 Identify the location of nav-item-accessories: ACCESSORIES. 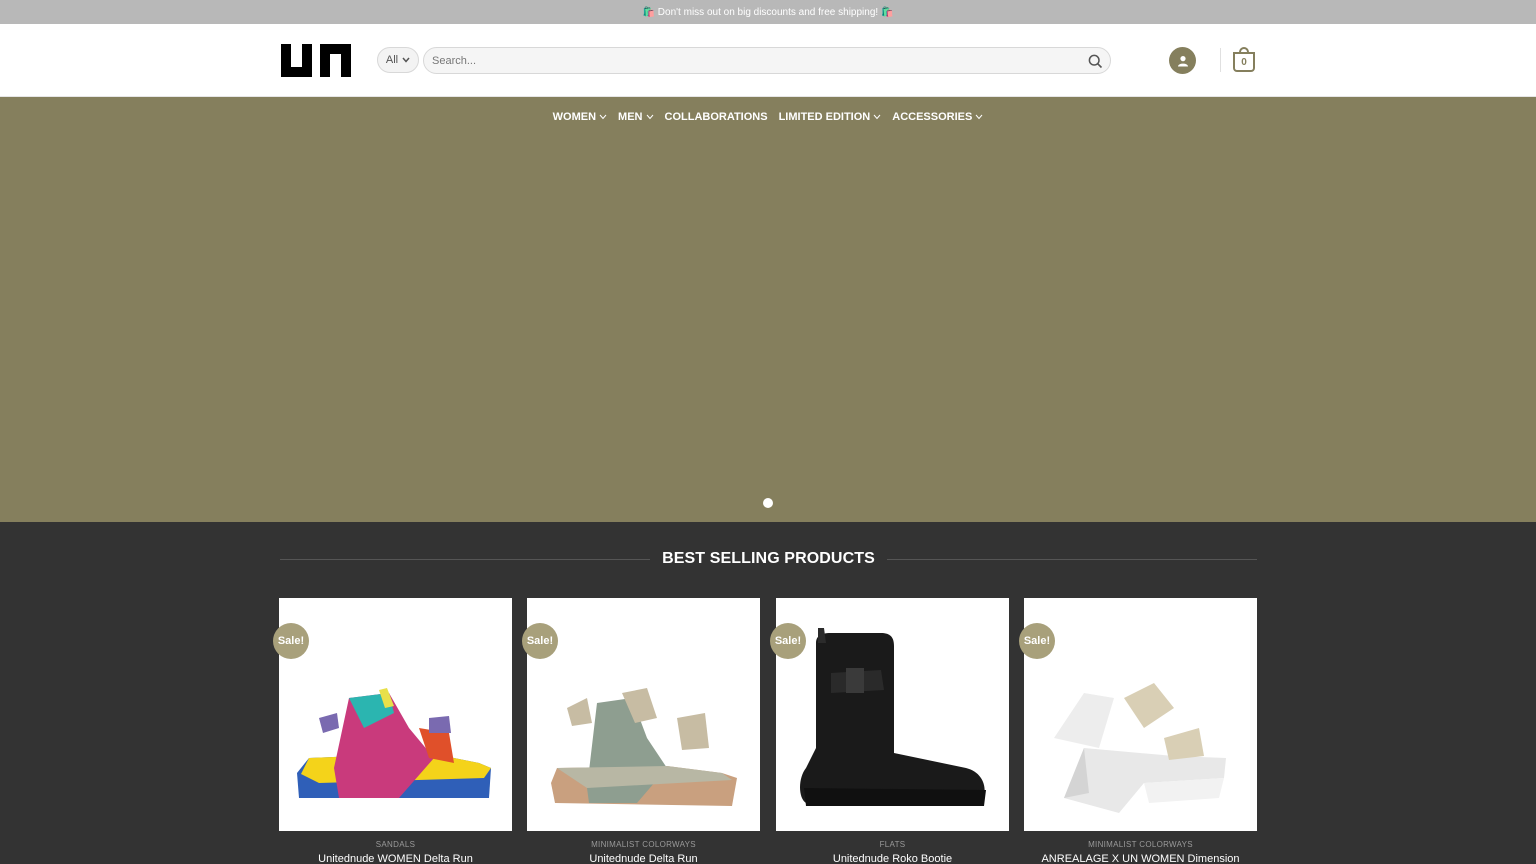
(937, 117).